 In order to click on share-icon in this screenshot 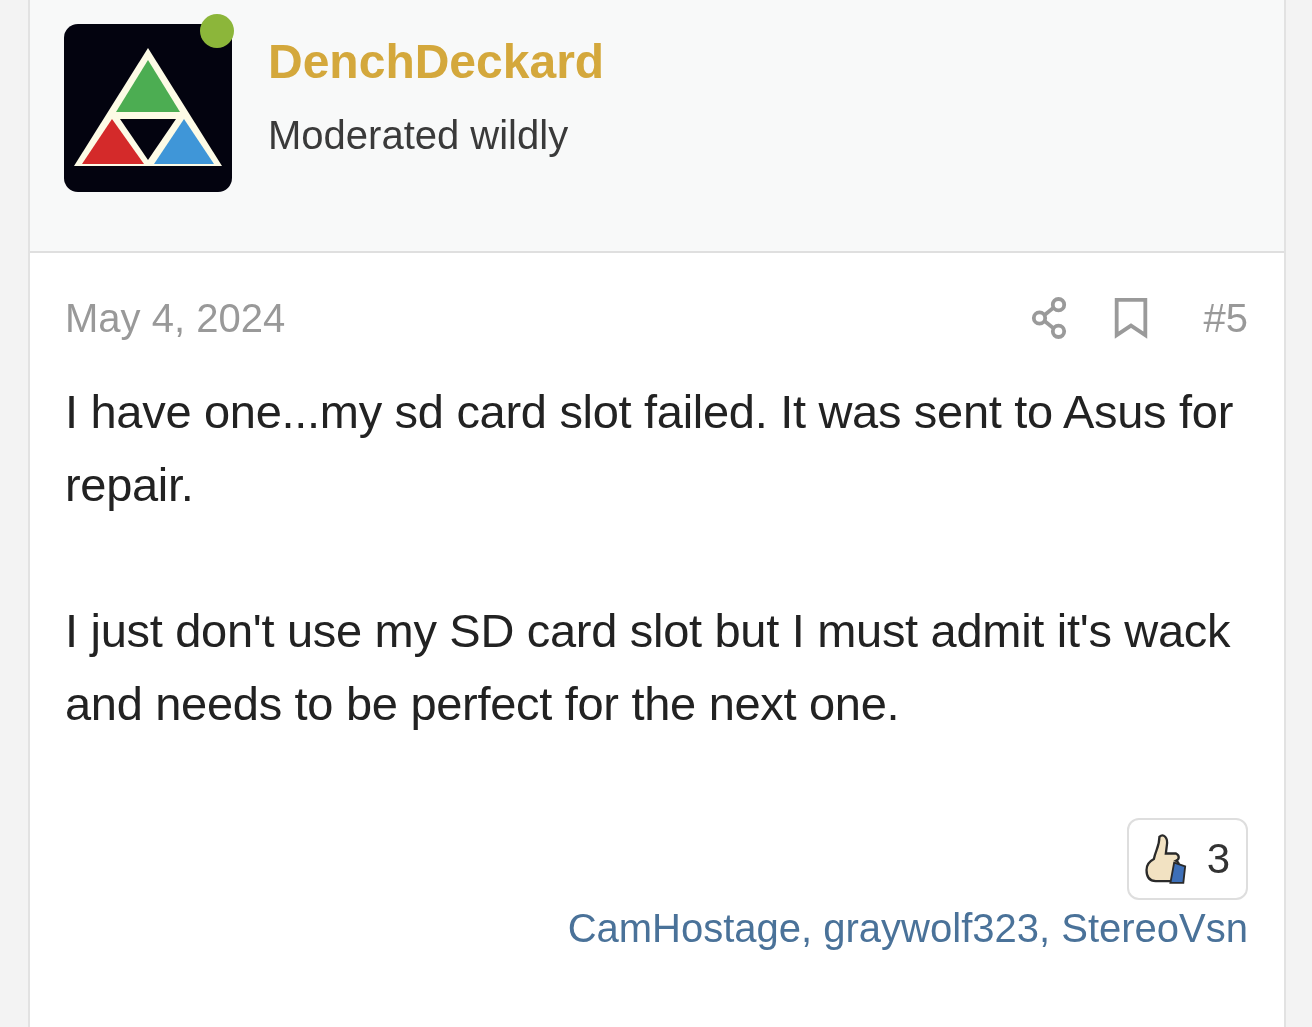, I will do `click(1048, 318)`.